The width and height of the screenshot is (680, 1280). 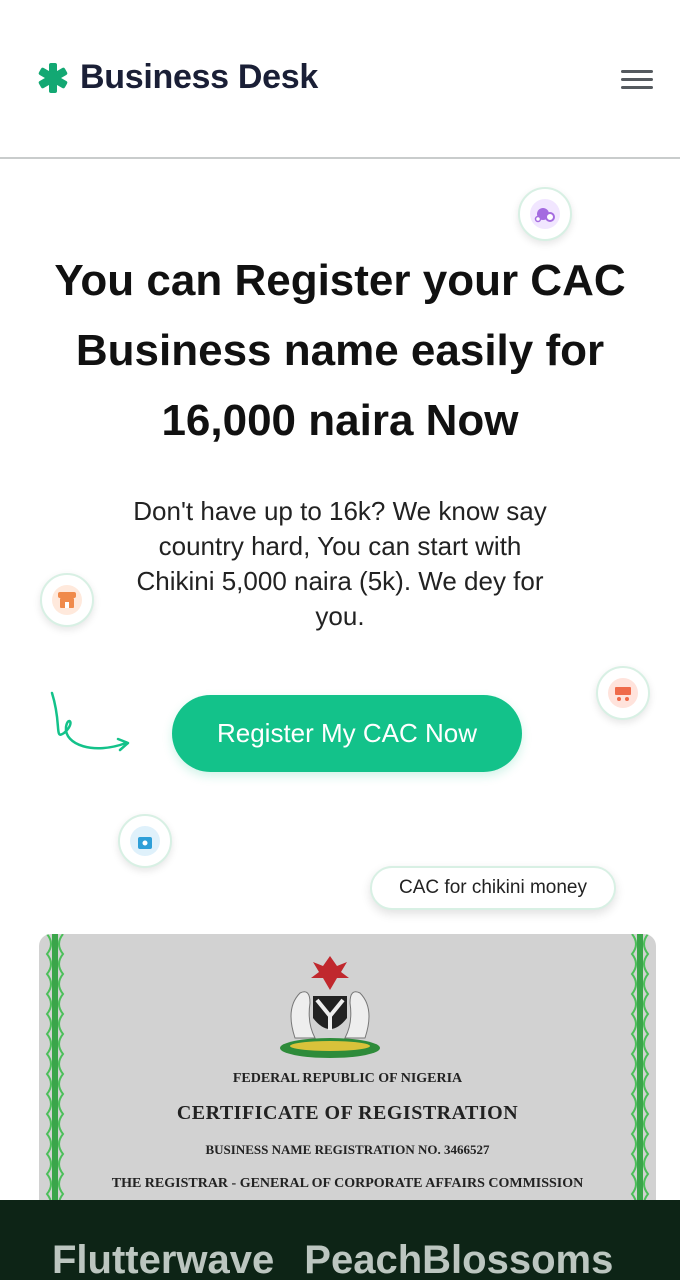 What do you see at coordinates (545, 214) in the screenshot?
I see `money-bag-icon` at bounding box center [545, 214].